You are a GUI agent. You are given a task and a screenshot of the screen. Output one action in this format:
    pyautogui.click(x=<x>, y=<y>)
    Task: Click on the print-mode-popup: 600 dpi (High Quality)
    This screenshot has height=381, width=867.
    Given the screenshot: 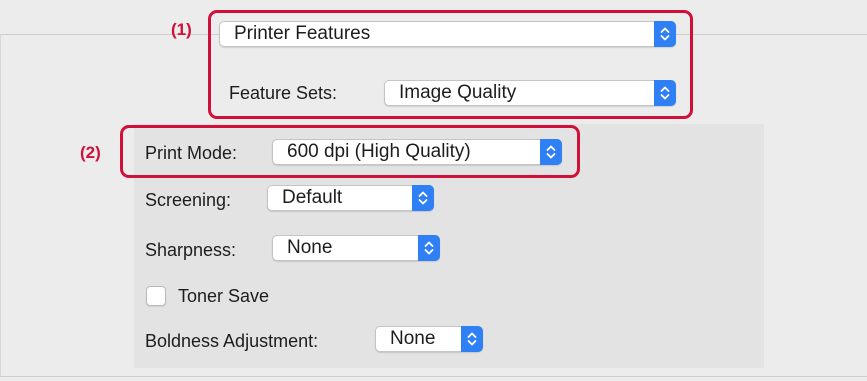 What is the action you would take?
    pyautogui.click(x=417, y=152)
    